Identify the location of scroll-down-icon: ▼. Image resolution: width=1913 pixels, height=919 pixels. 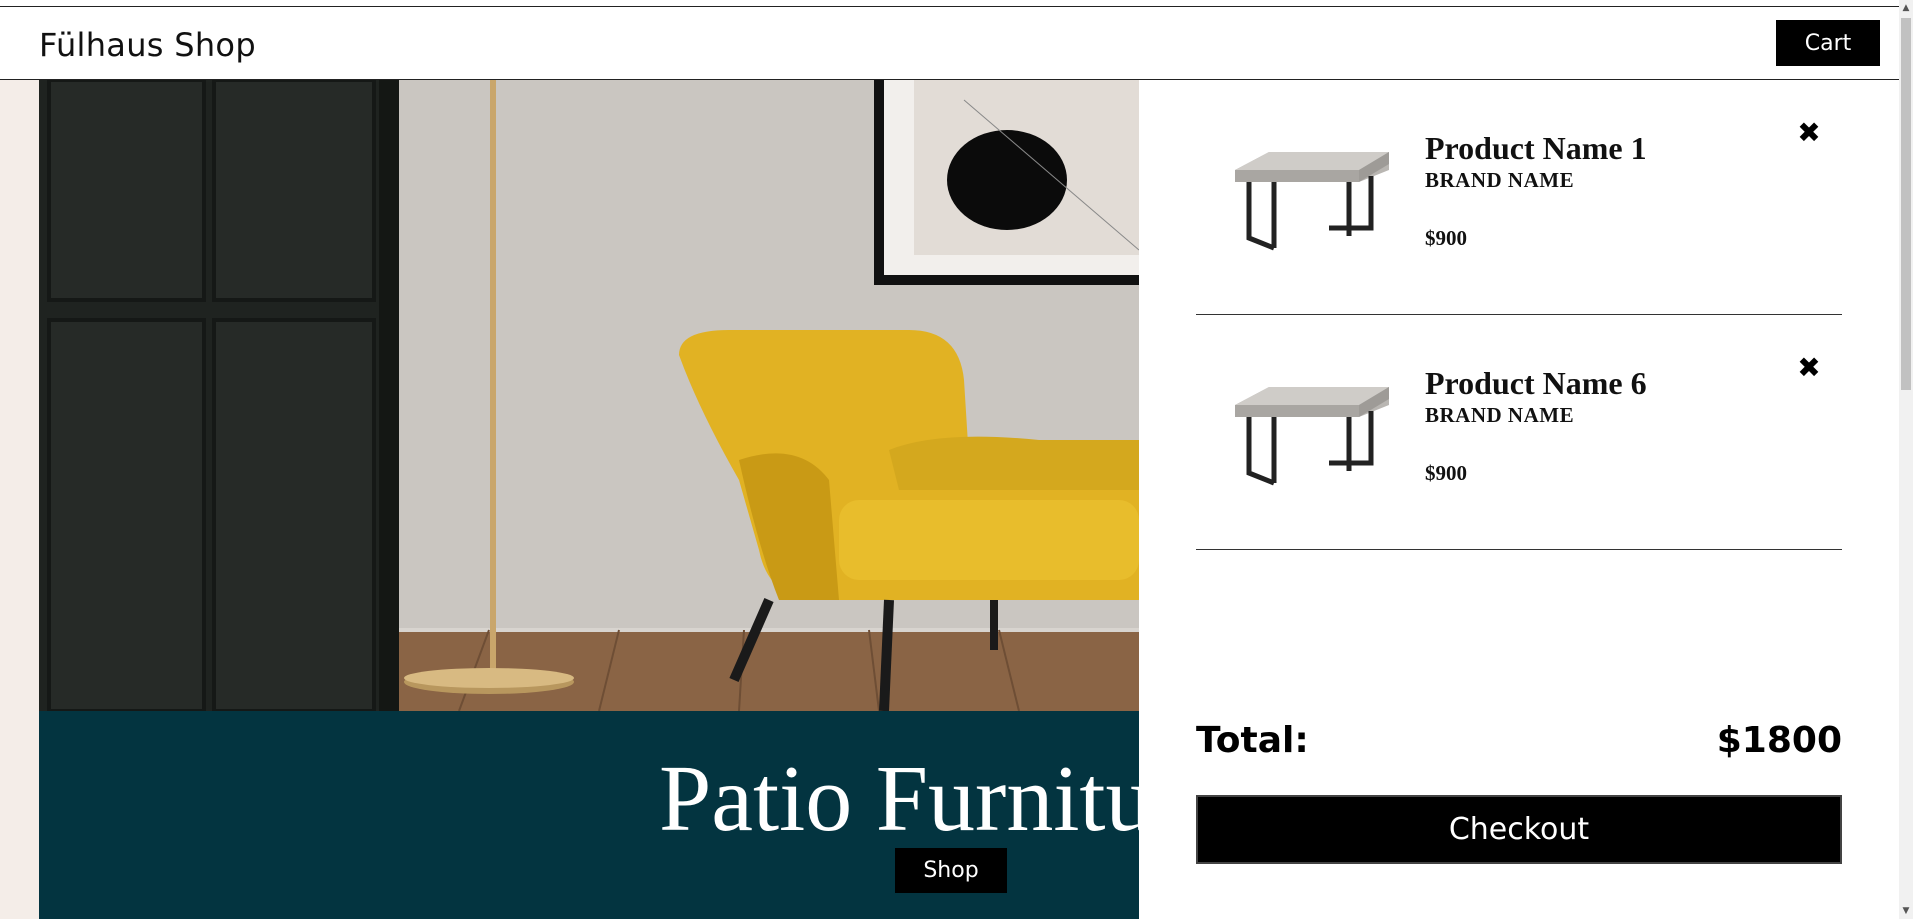
(1906, 911).